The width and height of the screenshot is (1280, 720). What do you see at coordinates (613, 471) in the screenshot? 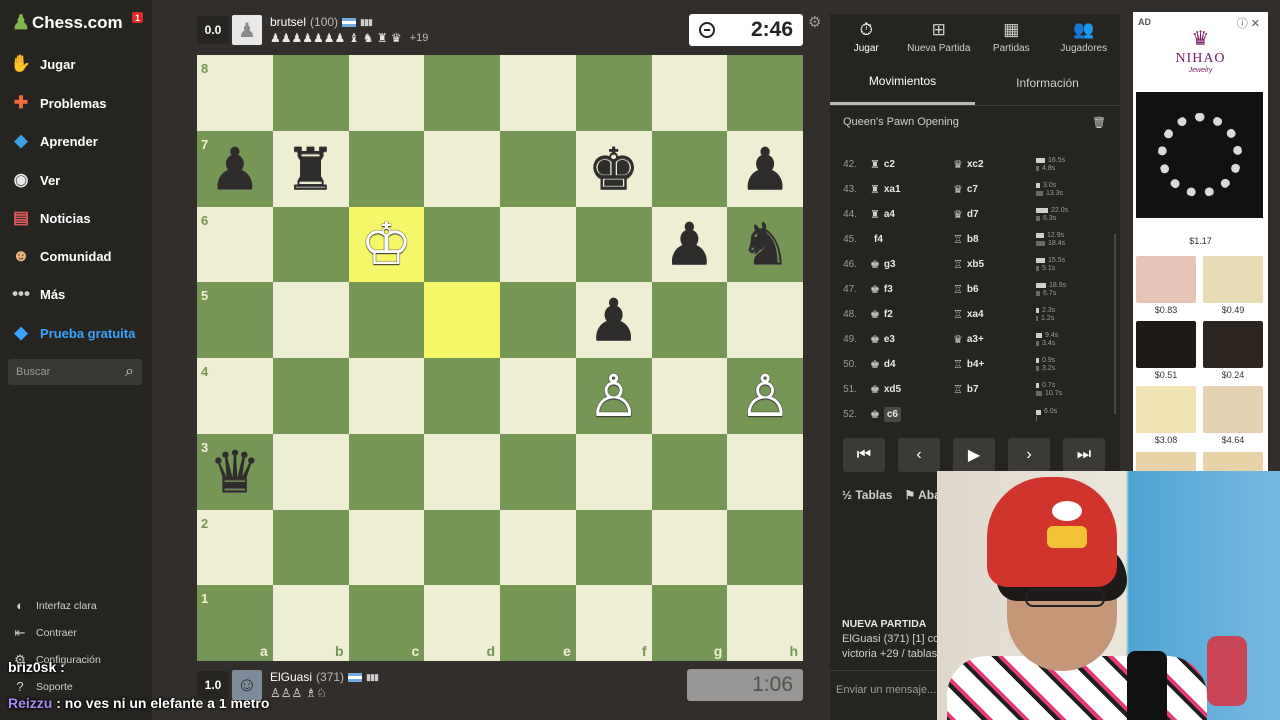
I see `square-f3` at bounding box center [613, 471].